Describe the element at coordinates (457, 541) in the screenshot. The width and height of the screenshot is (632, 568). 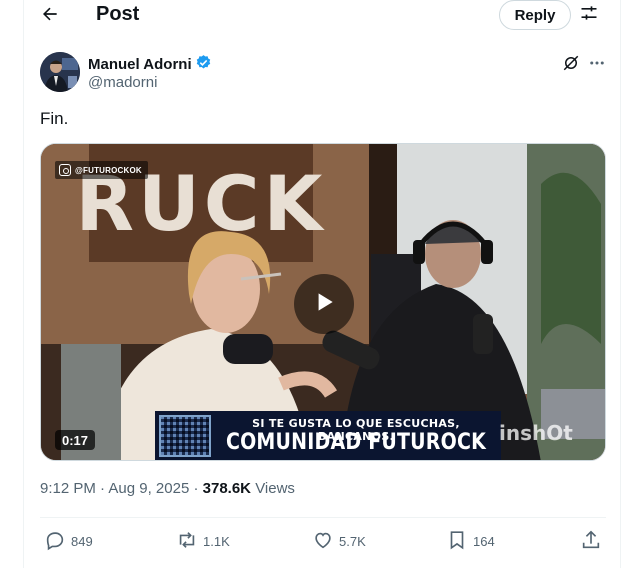
I see `bookmark-icon` at that location.